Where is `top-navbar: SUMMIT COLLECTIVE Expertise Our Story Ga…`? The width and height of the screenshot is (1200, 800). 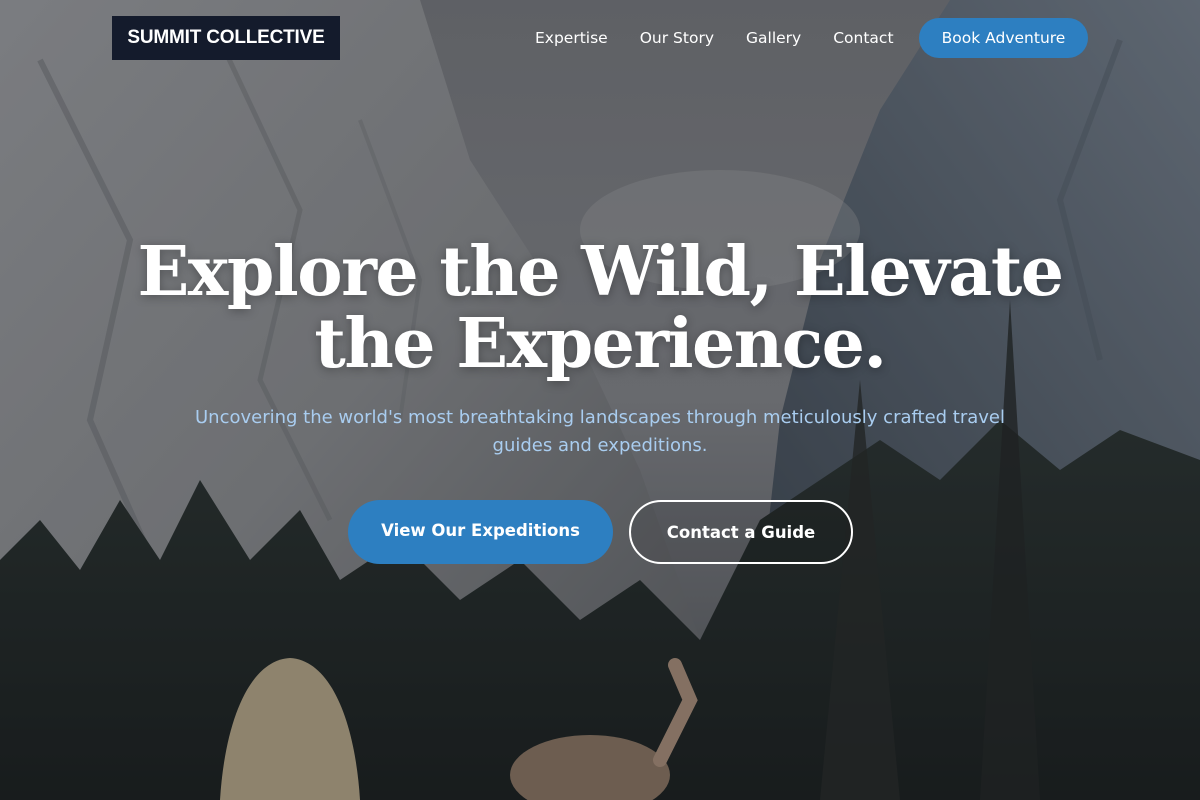
top-navbar: SUMMIT COLLECTIVE Expertise Our Story Ga… is located at coordinates (600, 38).